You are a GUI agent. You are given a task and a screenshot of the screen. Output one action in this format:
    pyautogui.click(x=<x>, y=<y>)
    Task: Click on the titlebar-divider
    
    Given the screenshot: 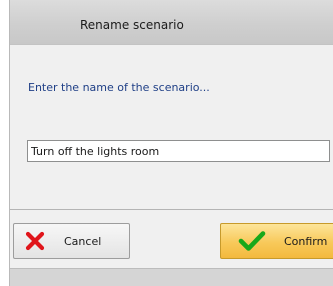 What is the action you would take?
    pyautogui.click(x=171, y=44)
    